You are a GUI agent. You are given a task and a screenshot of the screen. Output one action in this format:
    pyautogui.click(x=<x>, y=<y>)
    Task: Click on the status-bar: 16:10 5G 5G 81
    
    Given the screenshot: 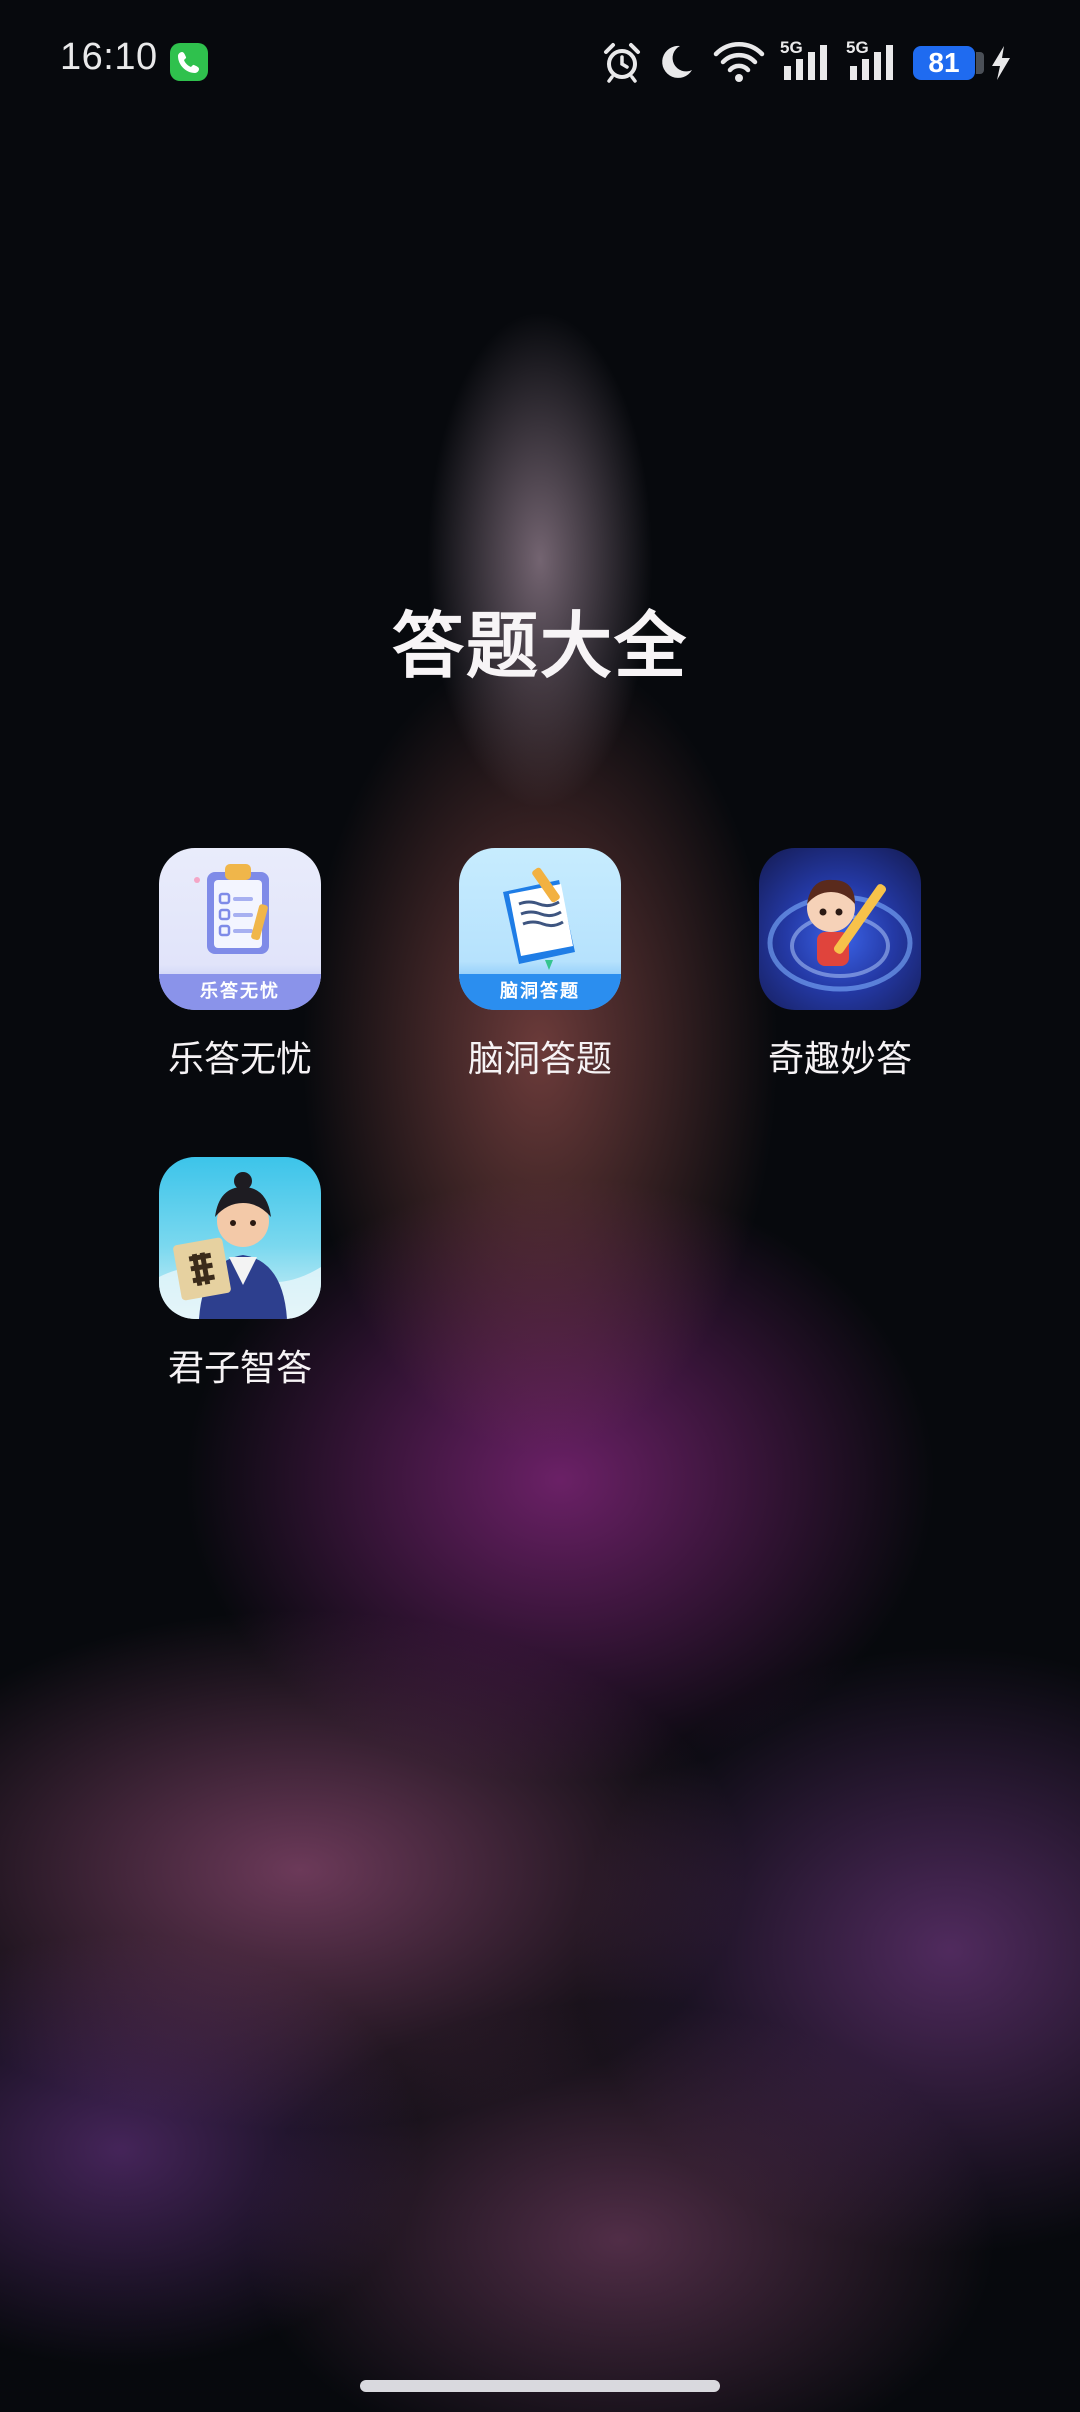 What is the action you would take?
    pyautogui.click(x=540, y=63)
    